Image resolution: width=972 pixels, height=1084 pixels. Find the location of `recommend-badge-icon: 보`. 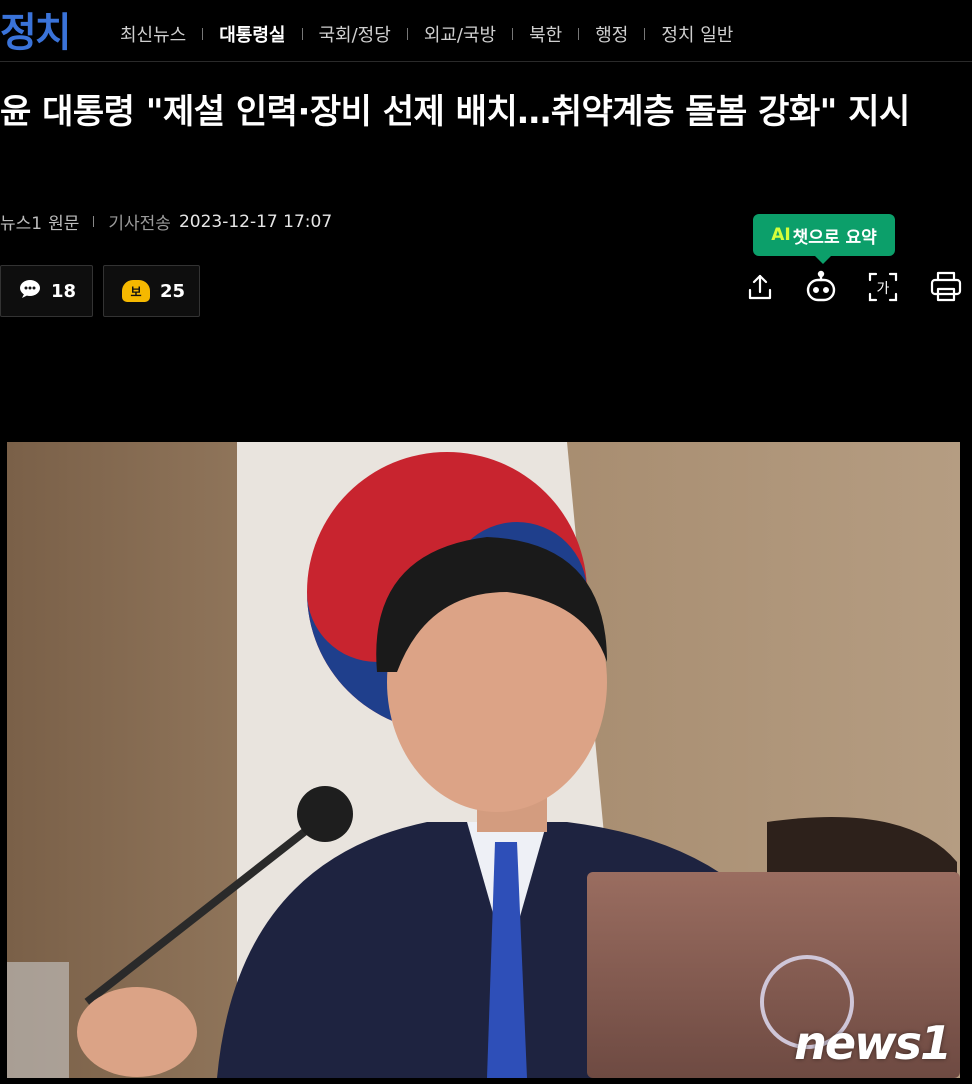

recommend-badge-icon: 보 is located at coordinates (136, 291).